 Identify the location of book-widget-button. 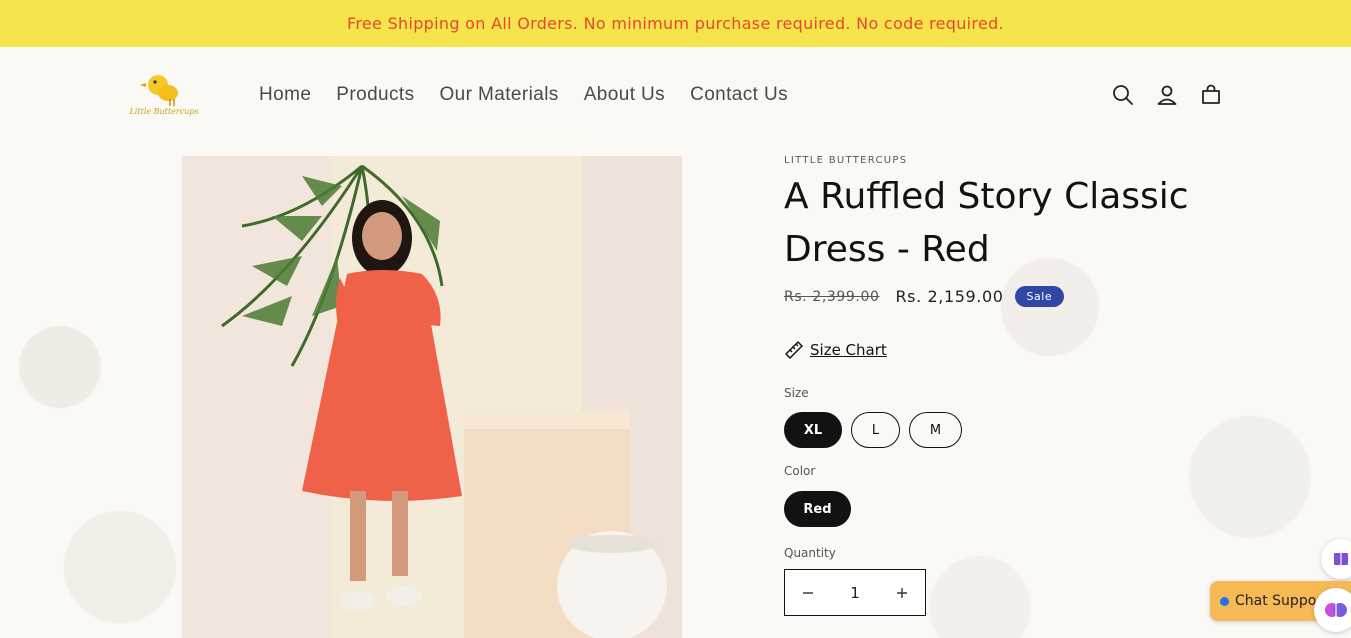
(1336, 559).